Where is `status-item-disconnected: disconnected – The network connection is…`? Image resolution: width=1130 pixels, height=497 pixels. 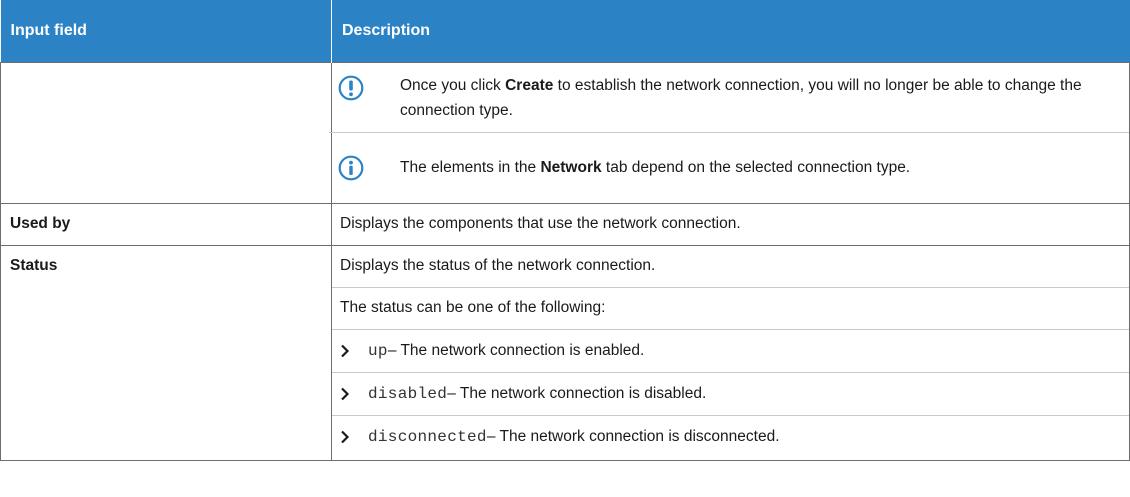 status-item-disconnected: disconnected – The network connection is… is located at coordinates (730, 437).